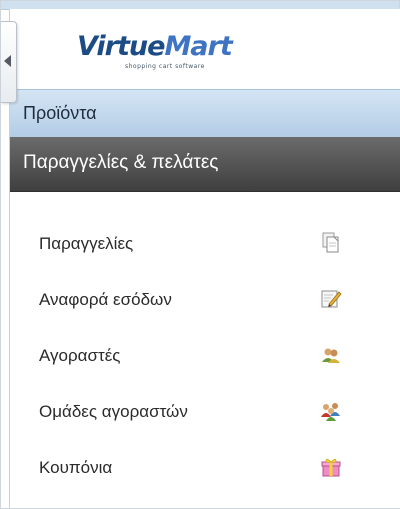 Image resolution: width=400 pixels, height=509 pixels. I want to click on virtuemart-logo: VirtueMart shopping cart software, so click(160, 53).